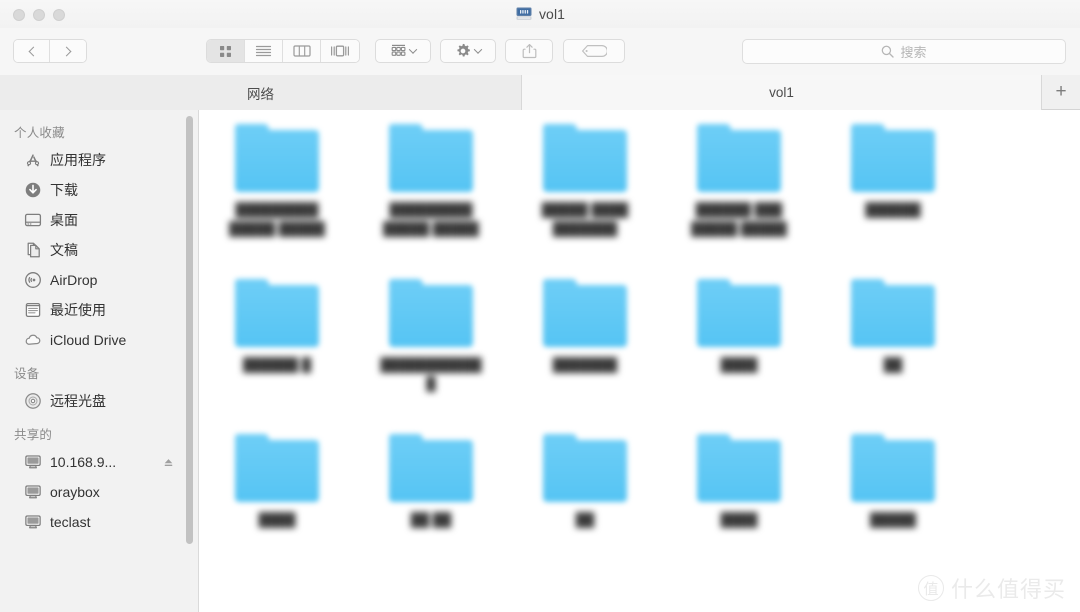  What do you see at coordinates (68, 51) in the screenshot?
I see `forward-button` at bounding box center [68, 51].